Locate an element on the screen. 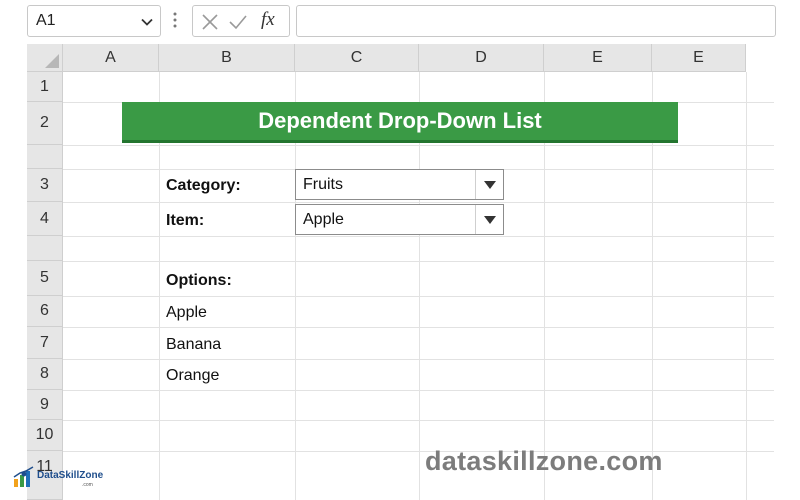 The width and height of the screenshot is (800, 500). category-dropdown-value: Fruits is located at coordinates (323, 184).